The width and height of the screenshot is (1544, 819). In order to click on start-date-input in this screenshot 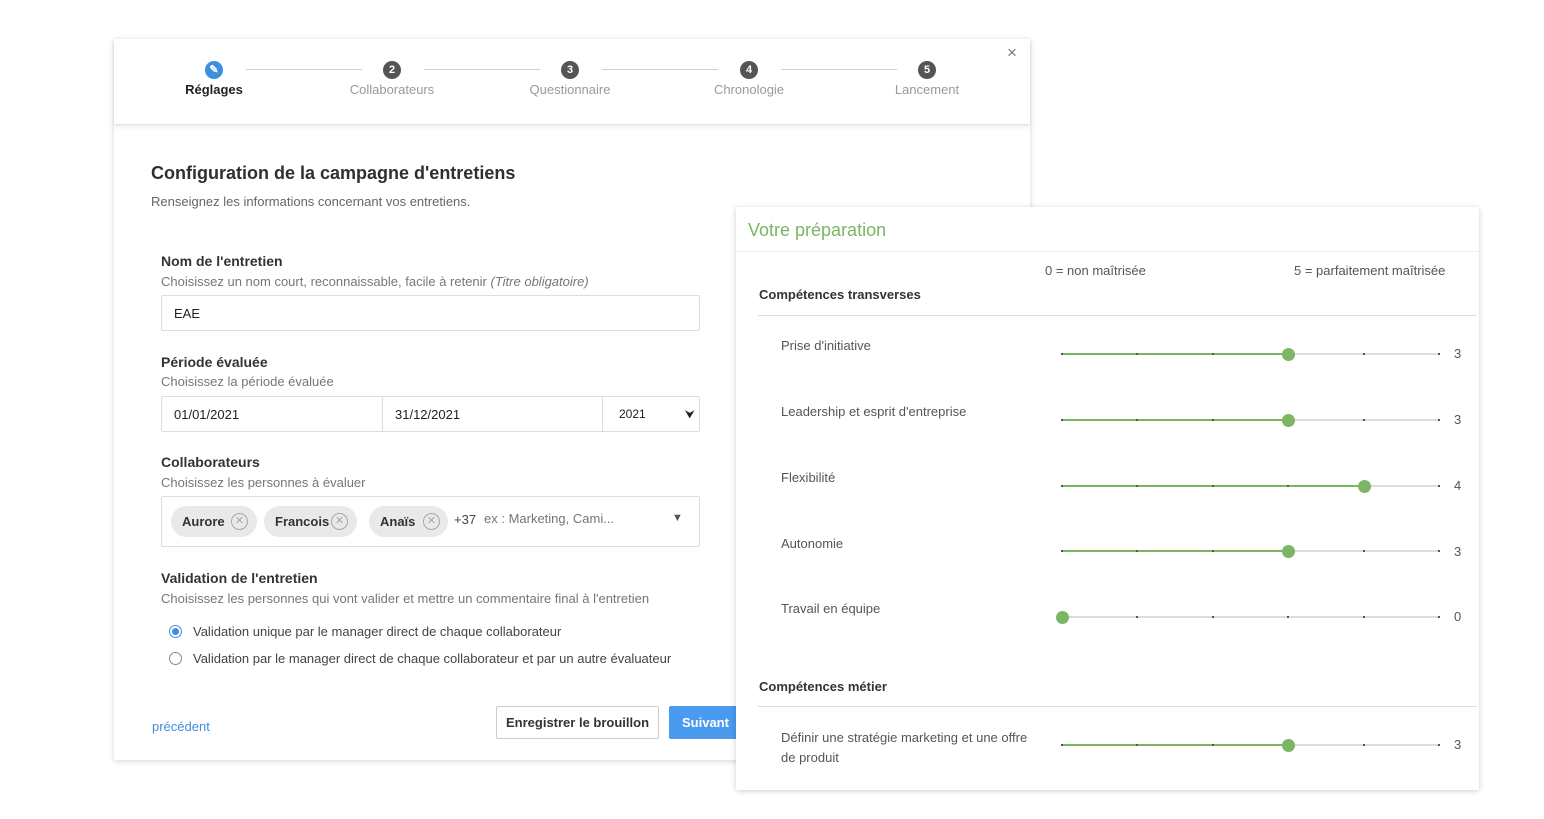, I will do `click(272, 414)`.